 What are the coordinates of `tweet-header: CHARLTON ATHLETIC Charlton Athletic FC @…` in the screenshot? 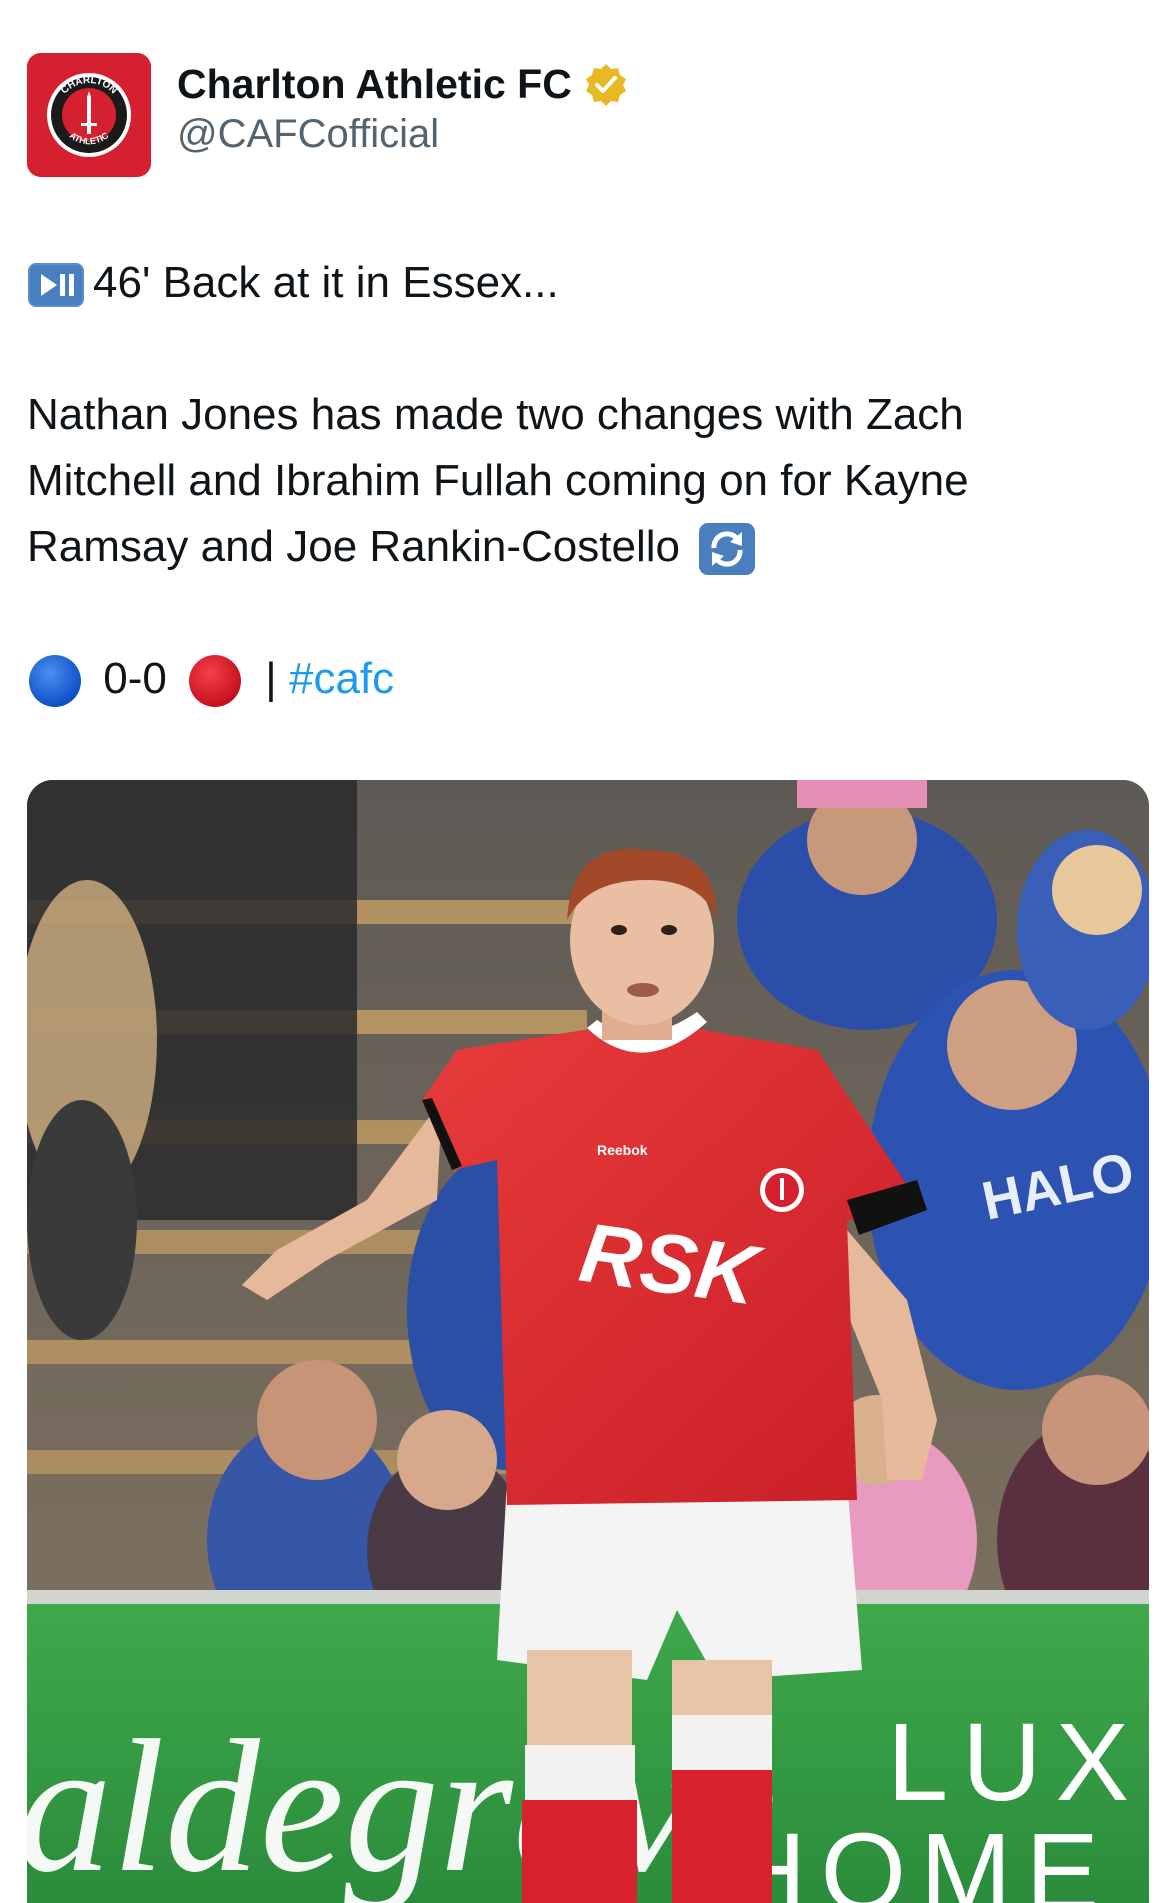 It's located at (577, 115).